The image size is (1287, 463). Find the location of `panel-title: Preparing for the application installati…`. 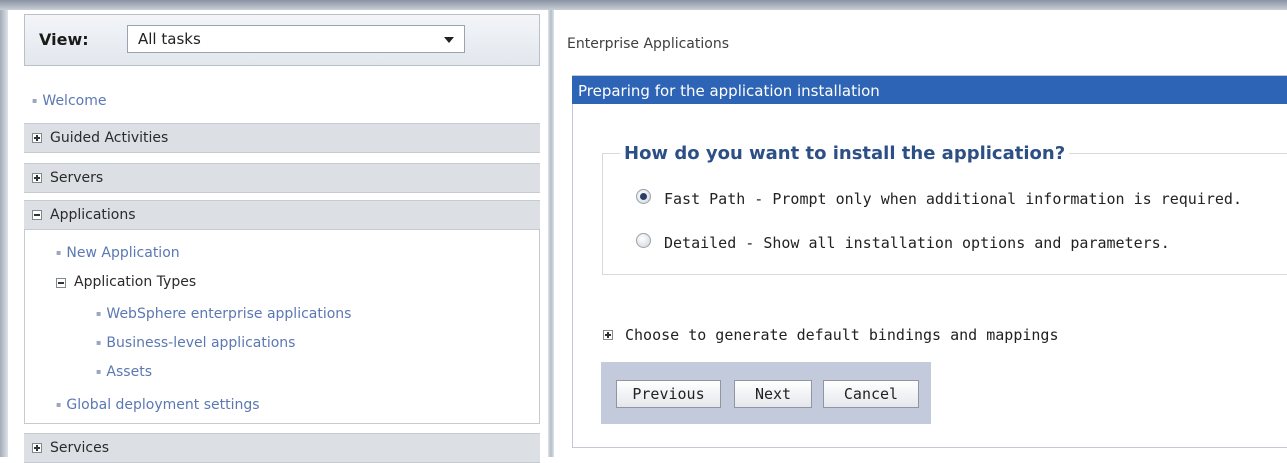

panel-title: Preparing for the application installati… is located at coordinates (929, 90).